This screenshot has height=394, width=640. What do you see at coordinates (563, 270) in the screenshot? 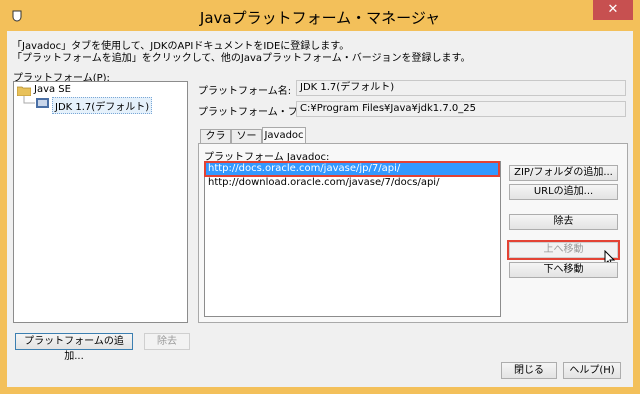
I see `move-down-button: 下へ移動` at bounding box center [563, 270].